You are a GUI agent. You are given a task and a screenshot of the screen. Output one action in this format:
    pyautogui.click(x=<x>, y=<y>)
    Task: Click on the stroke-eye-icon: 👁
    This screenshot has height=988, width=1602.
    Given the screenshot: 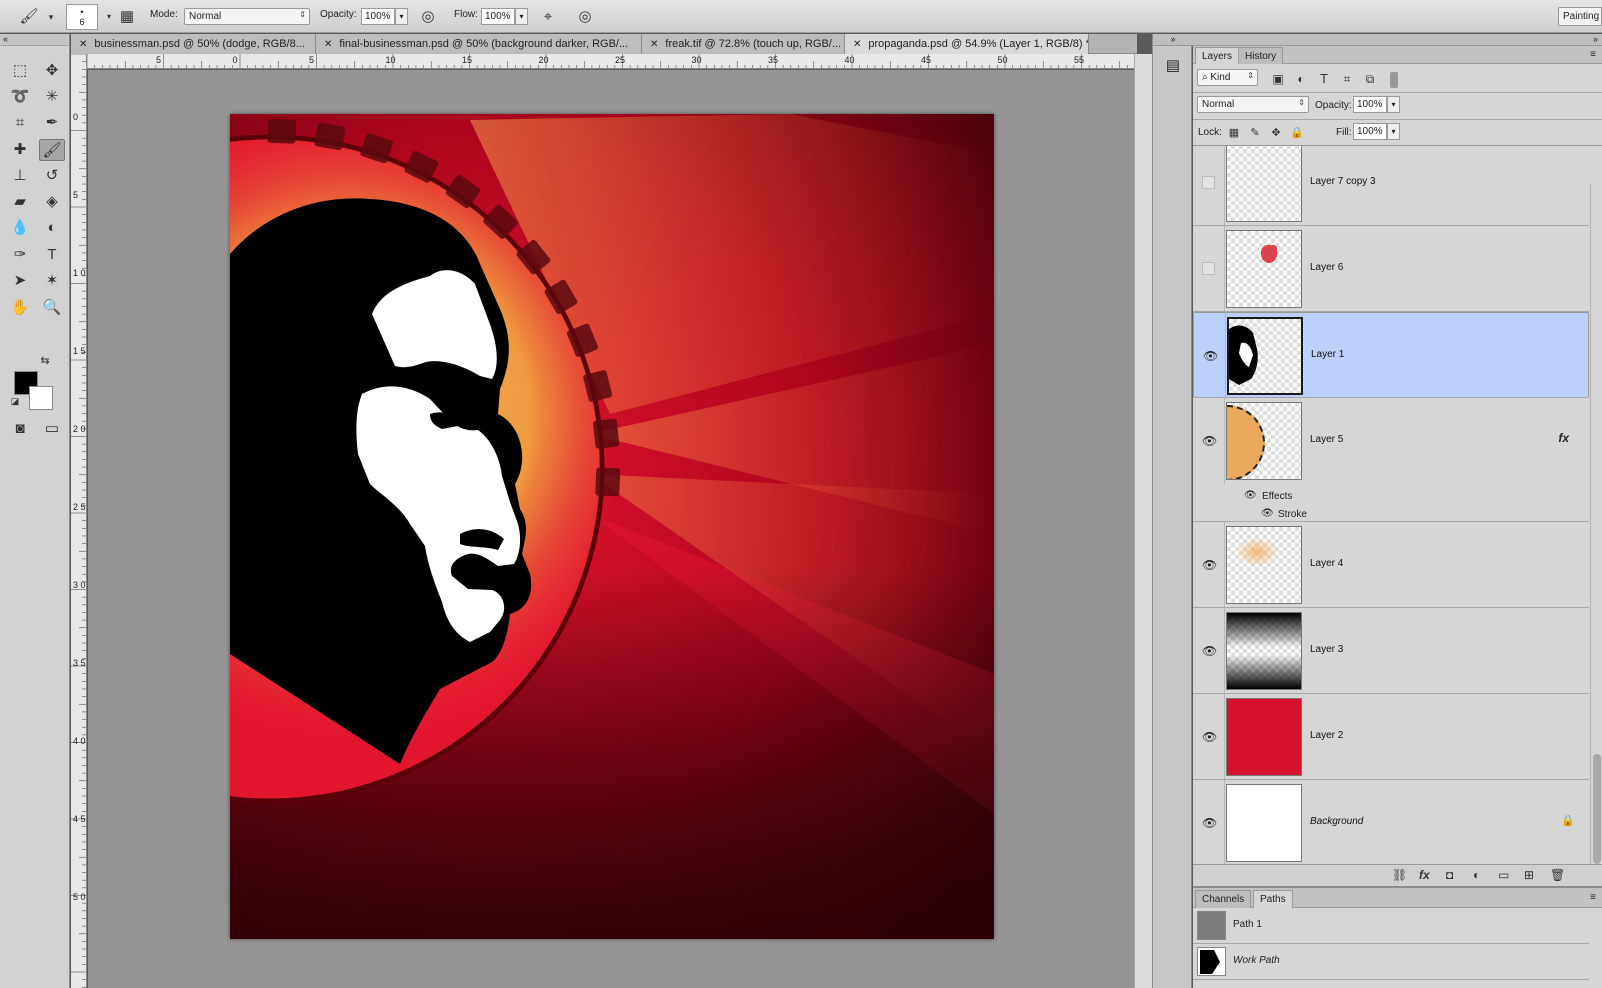 What is the action you would take?
    pyautogui.click(x=1267, y=513)
    